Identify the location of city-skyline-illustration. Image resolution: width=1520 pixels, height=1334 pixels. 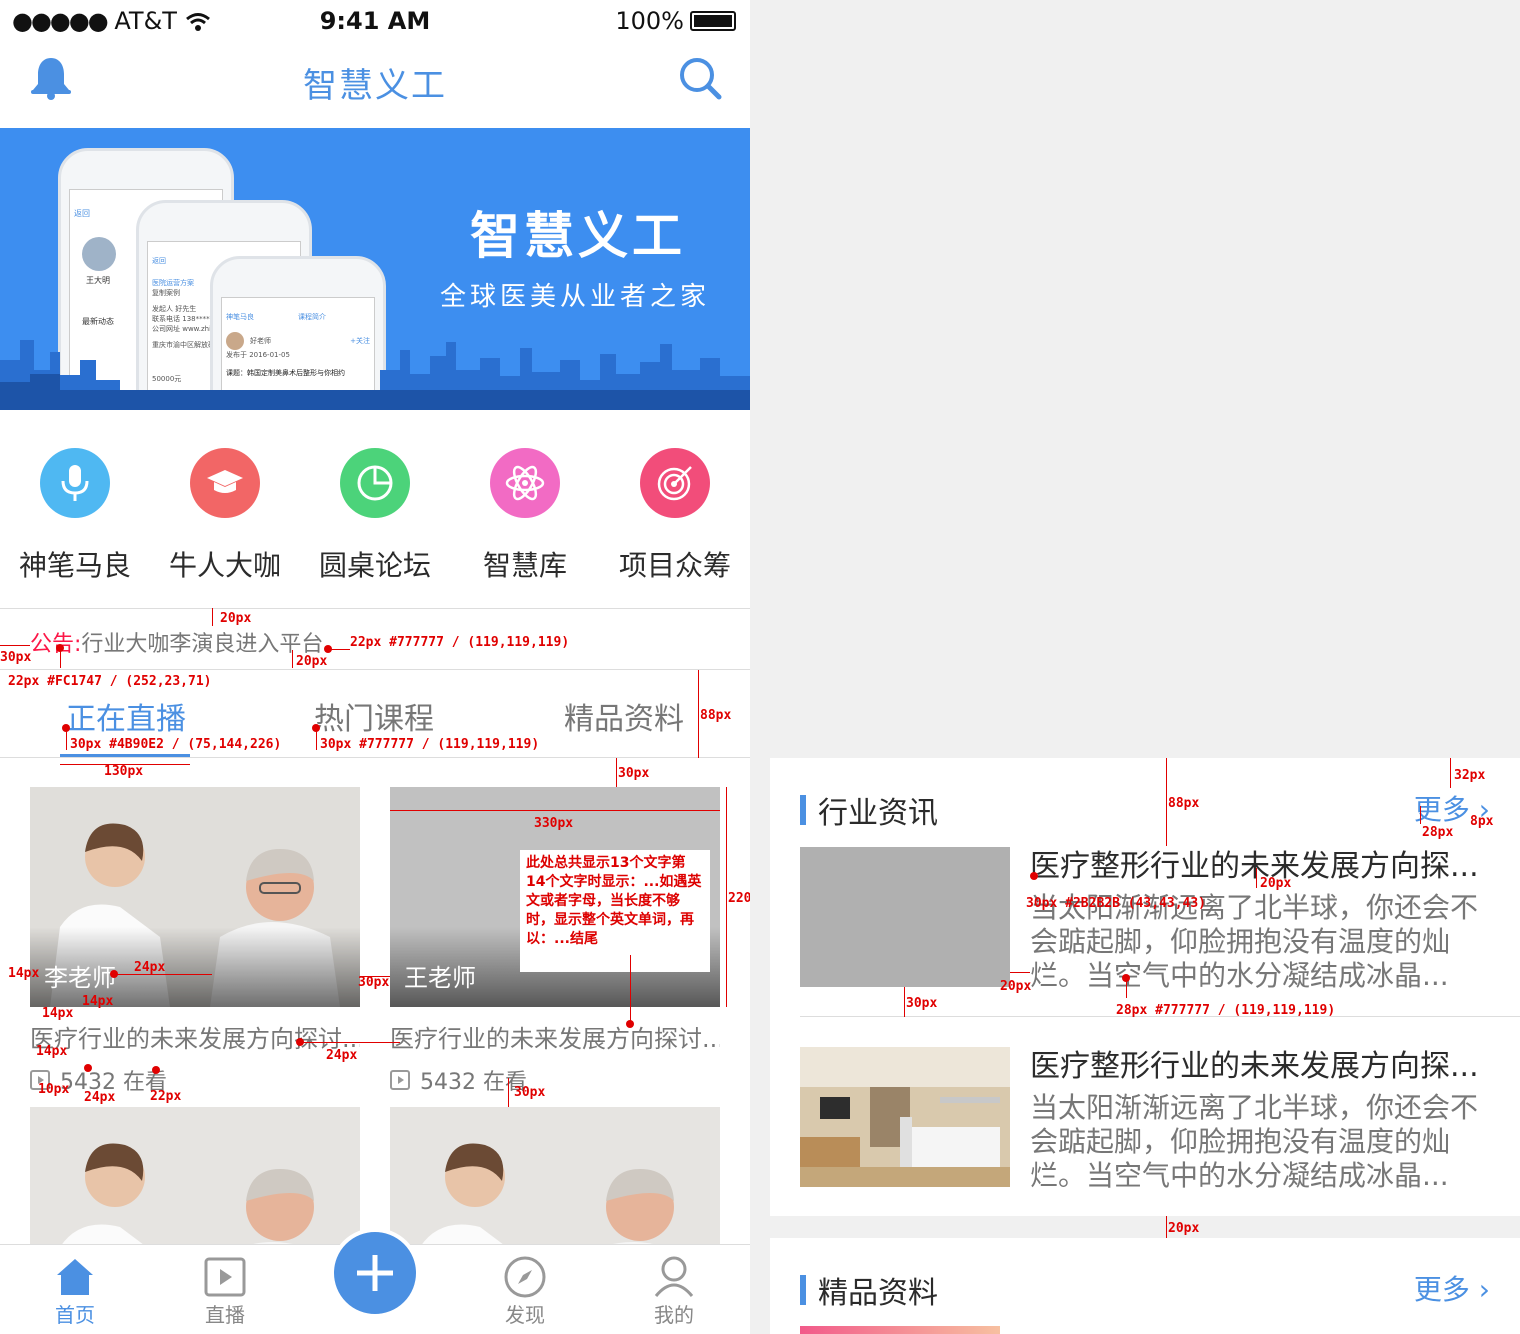
(375, 375).